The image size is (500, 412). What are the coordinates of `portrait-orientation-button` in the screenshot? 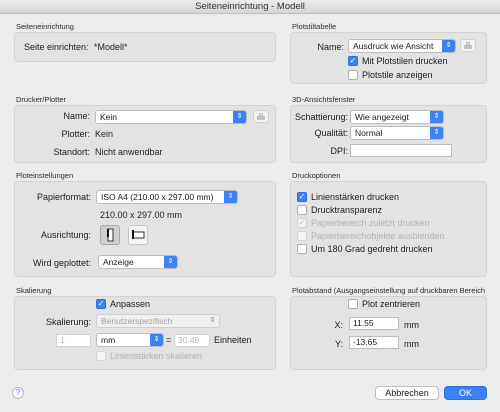 It's located at (110, 235).